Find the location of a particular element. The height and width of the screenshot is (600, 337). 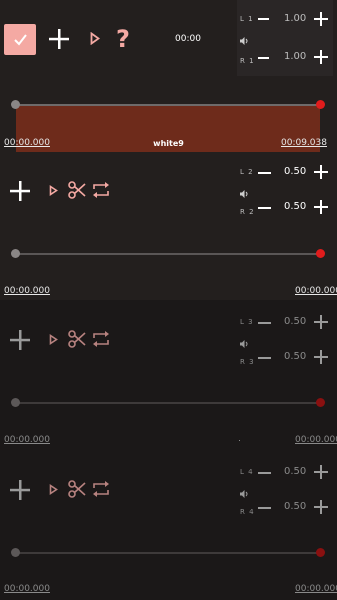

help-button: ? is located at coordinates (123, 39).